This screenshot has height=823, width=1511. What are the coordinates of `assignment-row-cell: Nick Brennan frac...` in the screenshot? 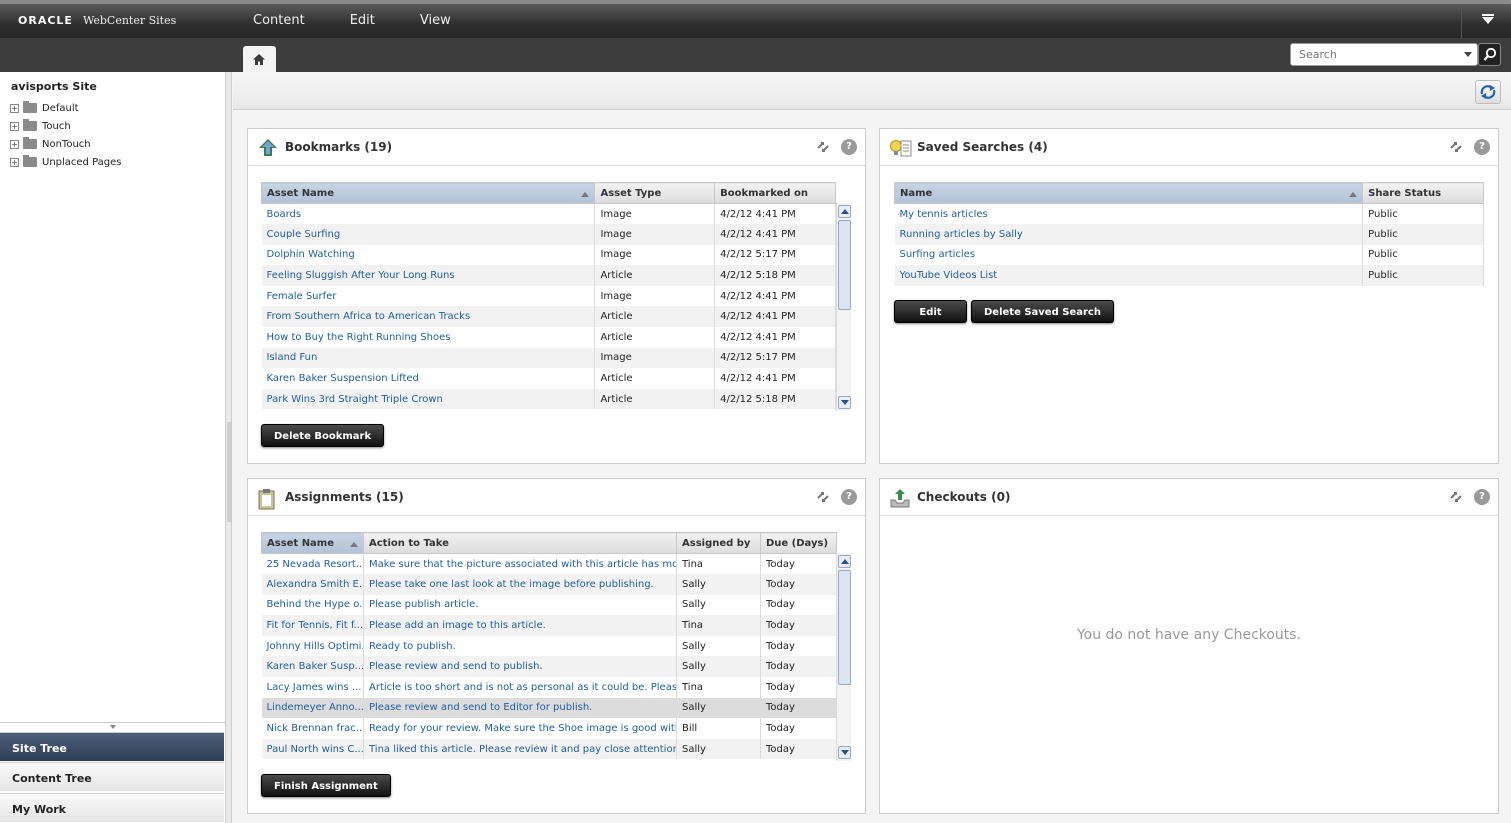 It's located at (312, 728).